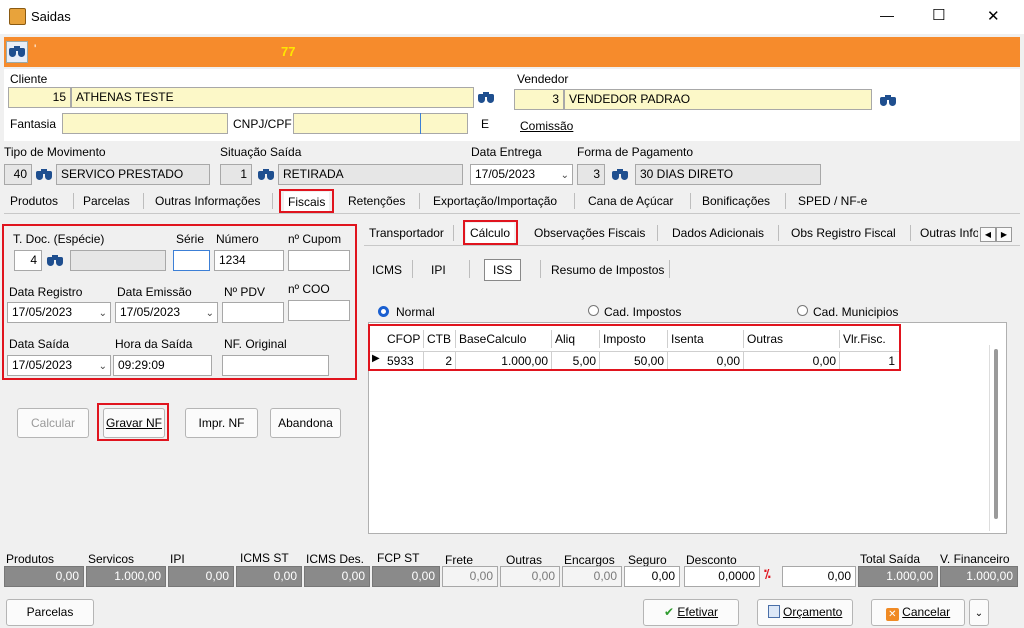  I want to click on vendedor-name-field: VENDEDOR PADRAO, so click(718, 99).